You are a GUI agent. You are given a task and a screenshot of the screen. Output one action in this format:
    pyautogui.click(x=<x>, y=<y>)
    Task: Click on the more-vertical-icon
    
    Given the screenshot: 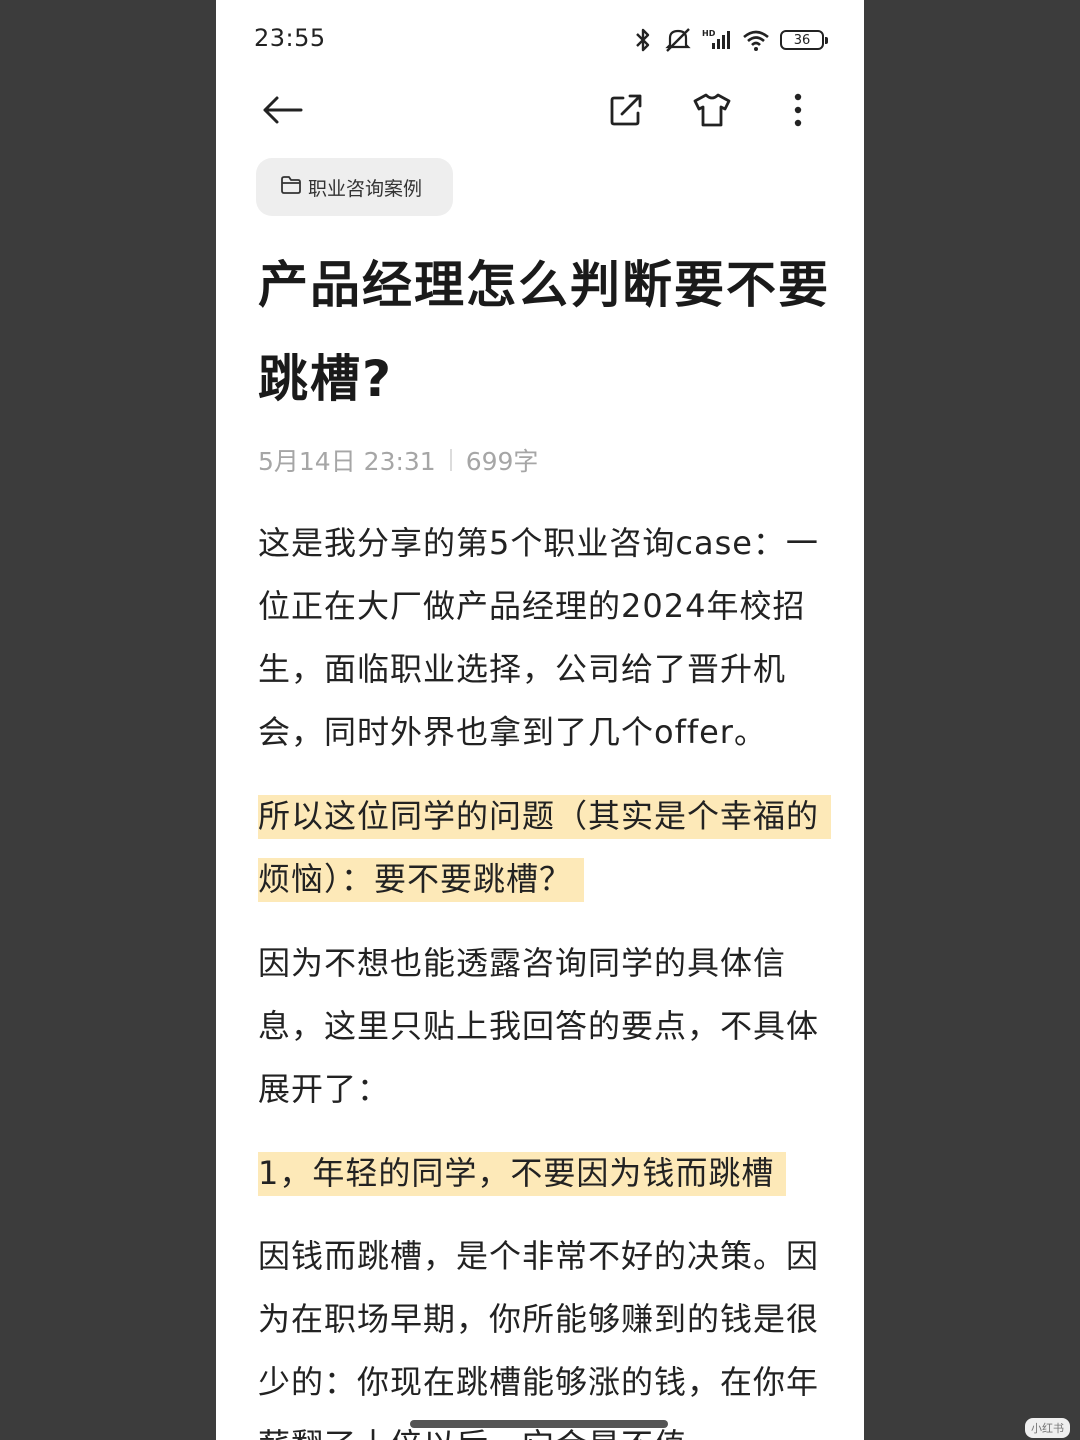 What is the action you would take?
    pyautogui.click(x=798, y=112)
    